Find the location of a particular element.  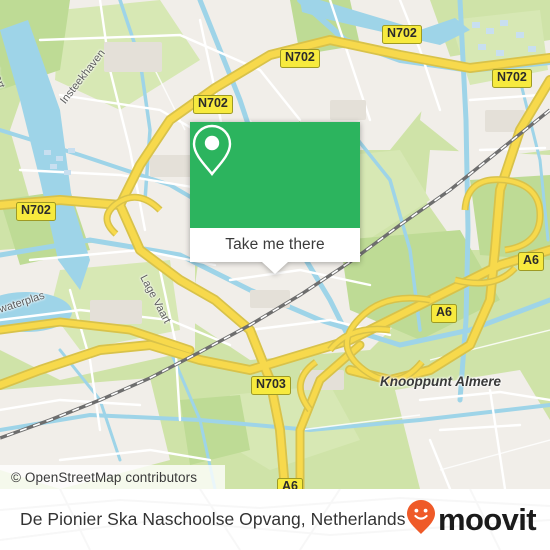

location-popup-card: Take me there is located at coordinates (275, 198).